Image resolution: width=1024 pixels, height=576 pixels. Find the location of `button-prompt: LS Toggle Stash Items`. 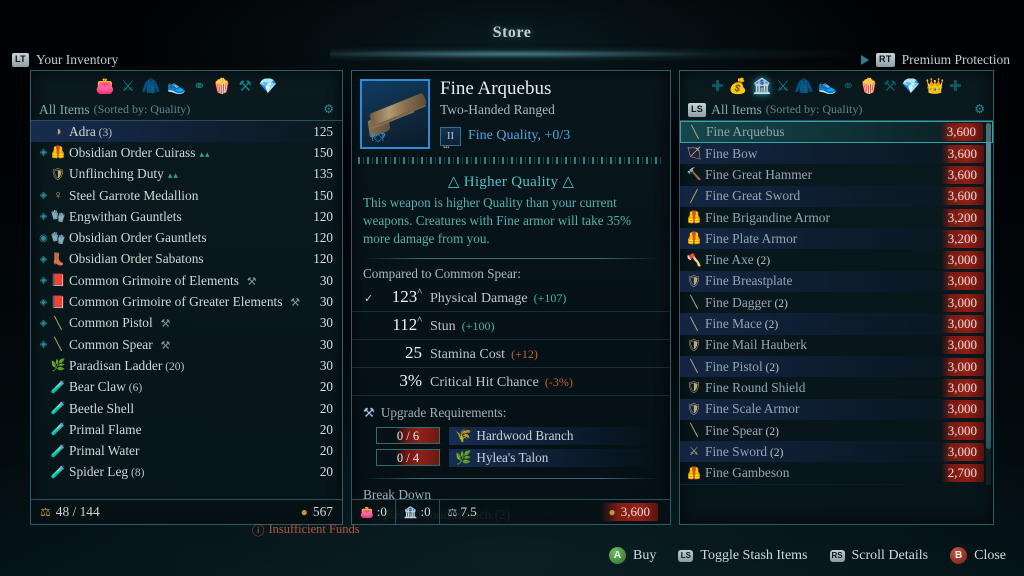

button-prompt: LS Toggle Stash Items is located at coordinates (743, 555).